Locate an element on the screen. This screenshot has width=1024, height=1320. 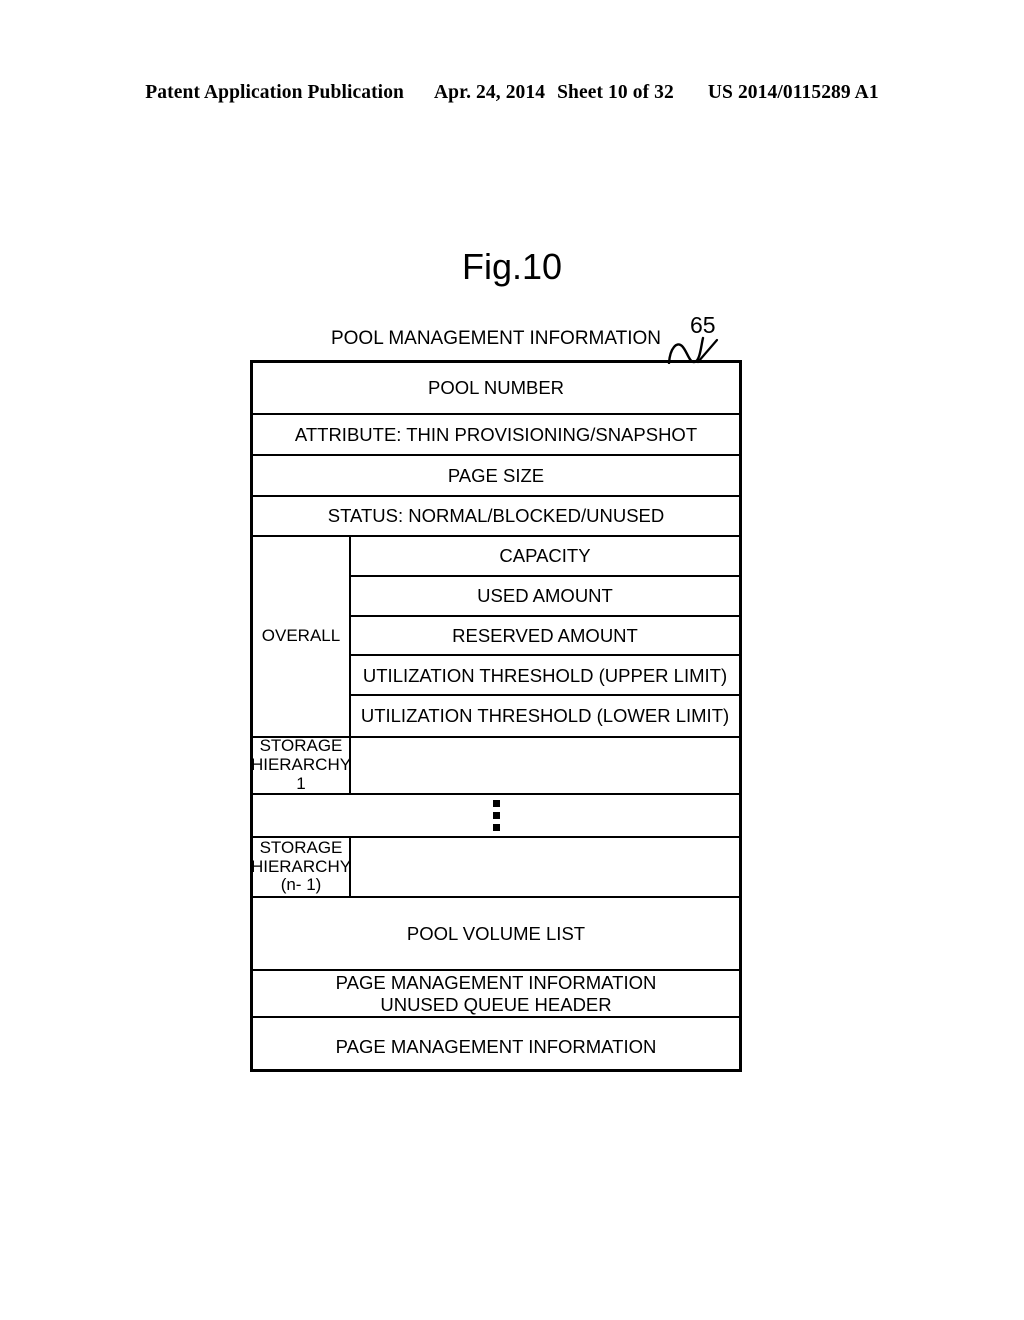
vertical-ellipsis-icon is located at coordinates (496, 815).